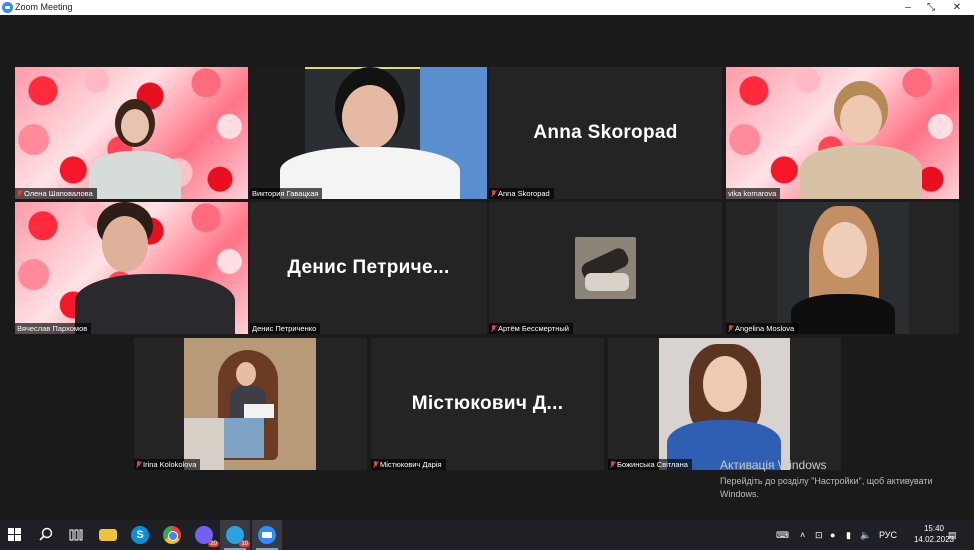 Image resolution: width=974 pixels, height=550 pixels. I want to click on chevron-up-icon: ˄, so click(802, 535).